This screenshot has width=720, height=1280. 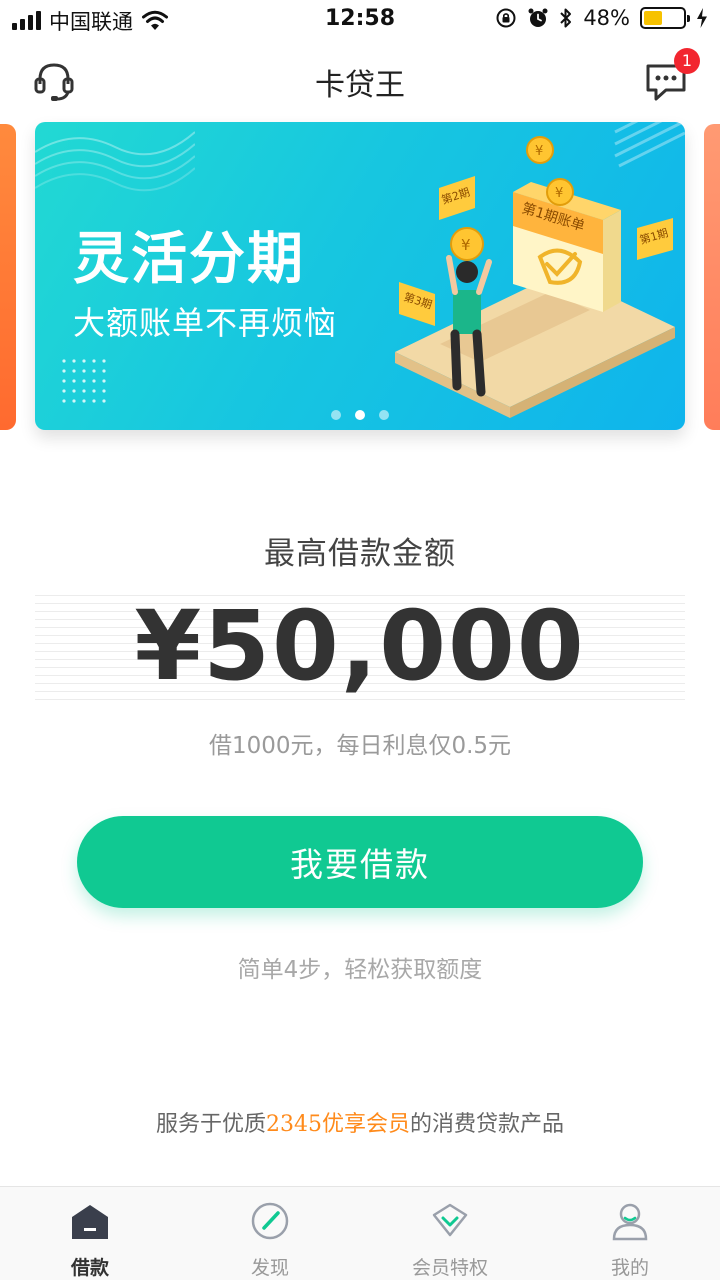 What do you see at coordinates (338, 1124) in the screenshot?
I see `service-brand: 2345优享会员` at bounding box center [338, 1124].